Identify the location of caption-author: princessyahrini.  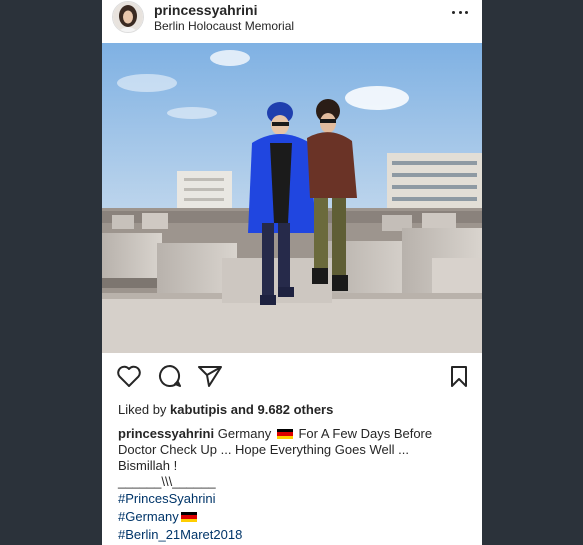
(166, 433).